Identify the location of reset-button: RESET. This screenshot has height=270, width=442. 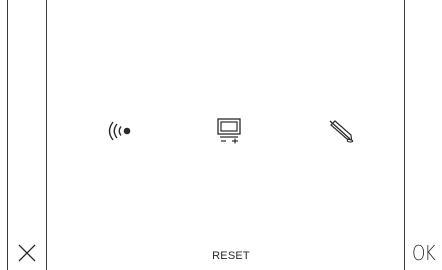
(231, 256).